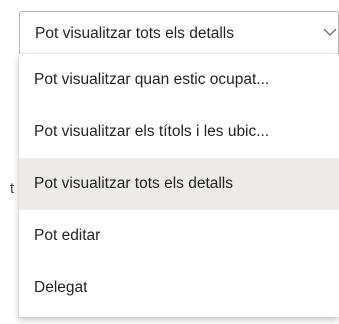  I want to click on option-label: Delegat, so click(61, 287).